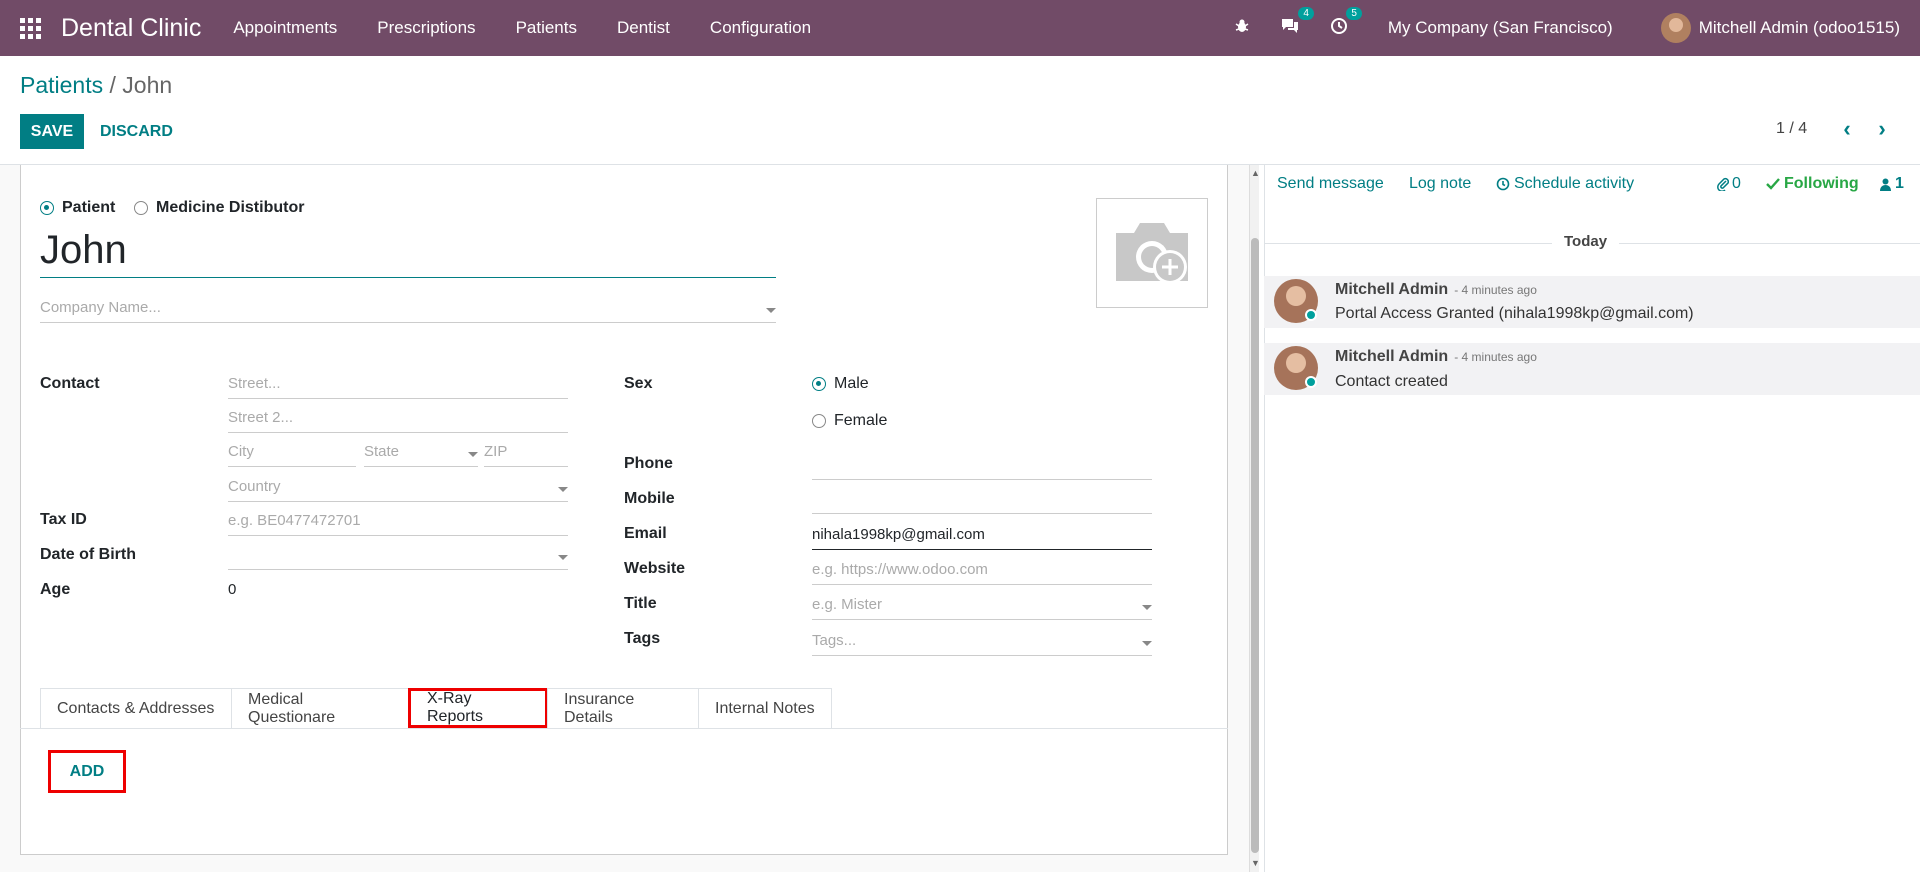 This screenshot has height=872, width=1920. I want to click on clock-icon, so click(1503, 184).